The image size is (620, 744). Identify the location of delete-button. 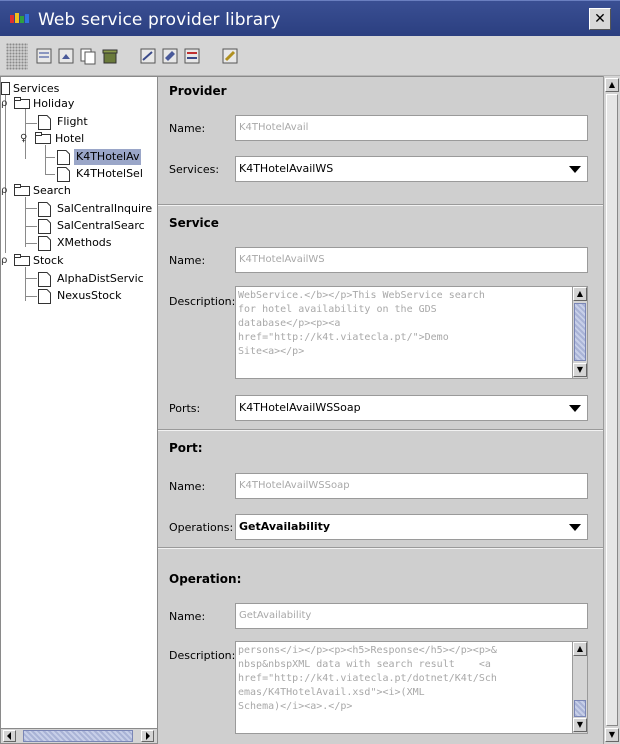
(110, 56).